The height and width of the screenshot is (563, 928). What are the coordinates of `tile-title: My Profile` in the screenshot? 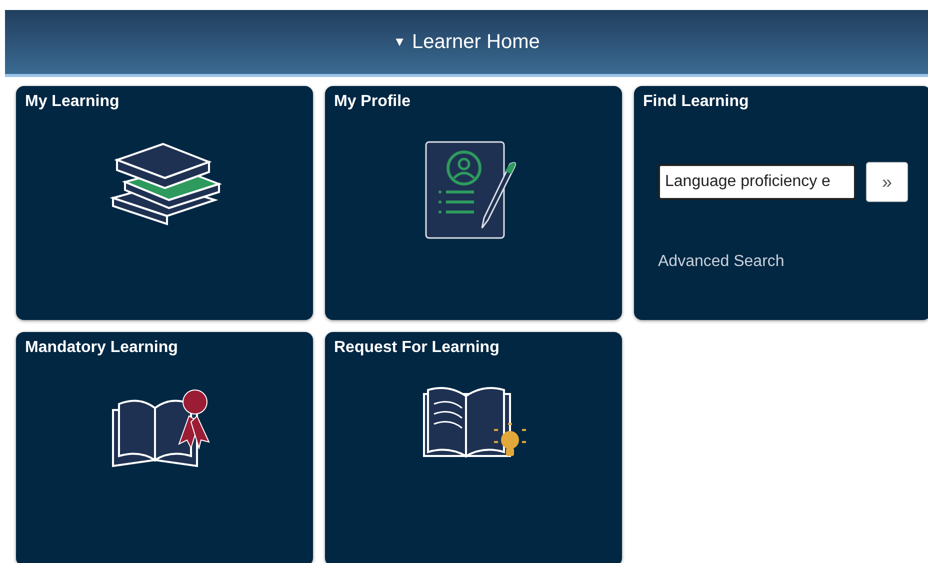 It's located at (373, 102).